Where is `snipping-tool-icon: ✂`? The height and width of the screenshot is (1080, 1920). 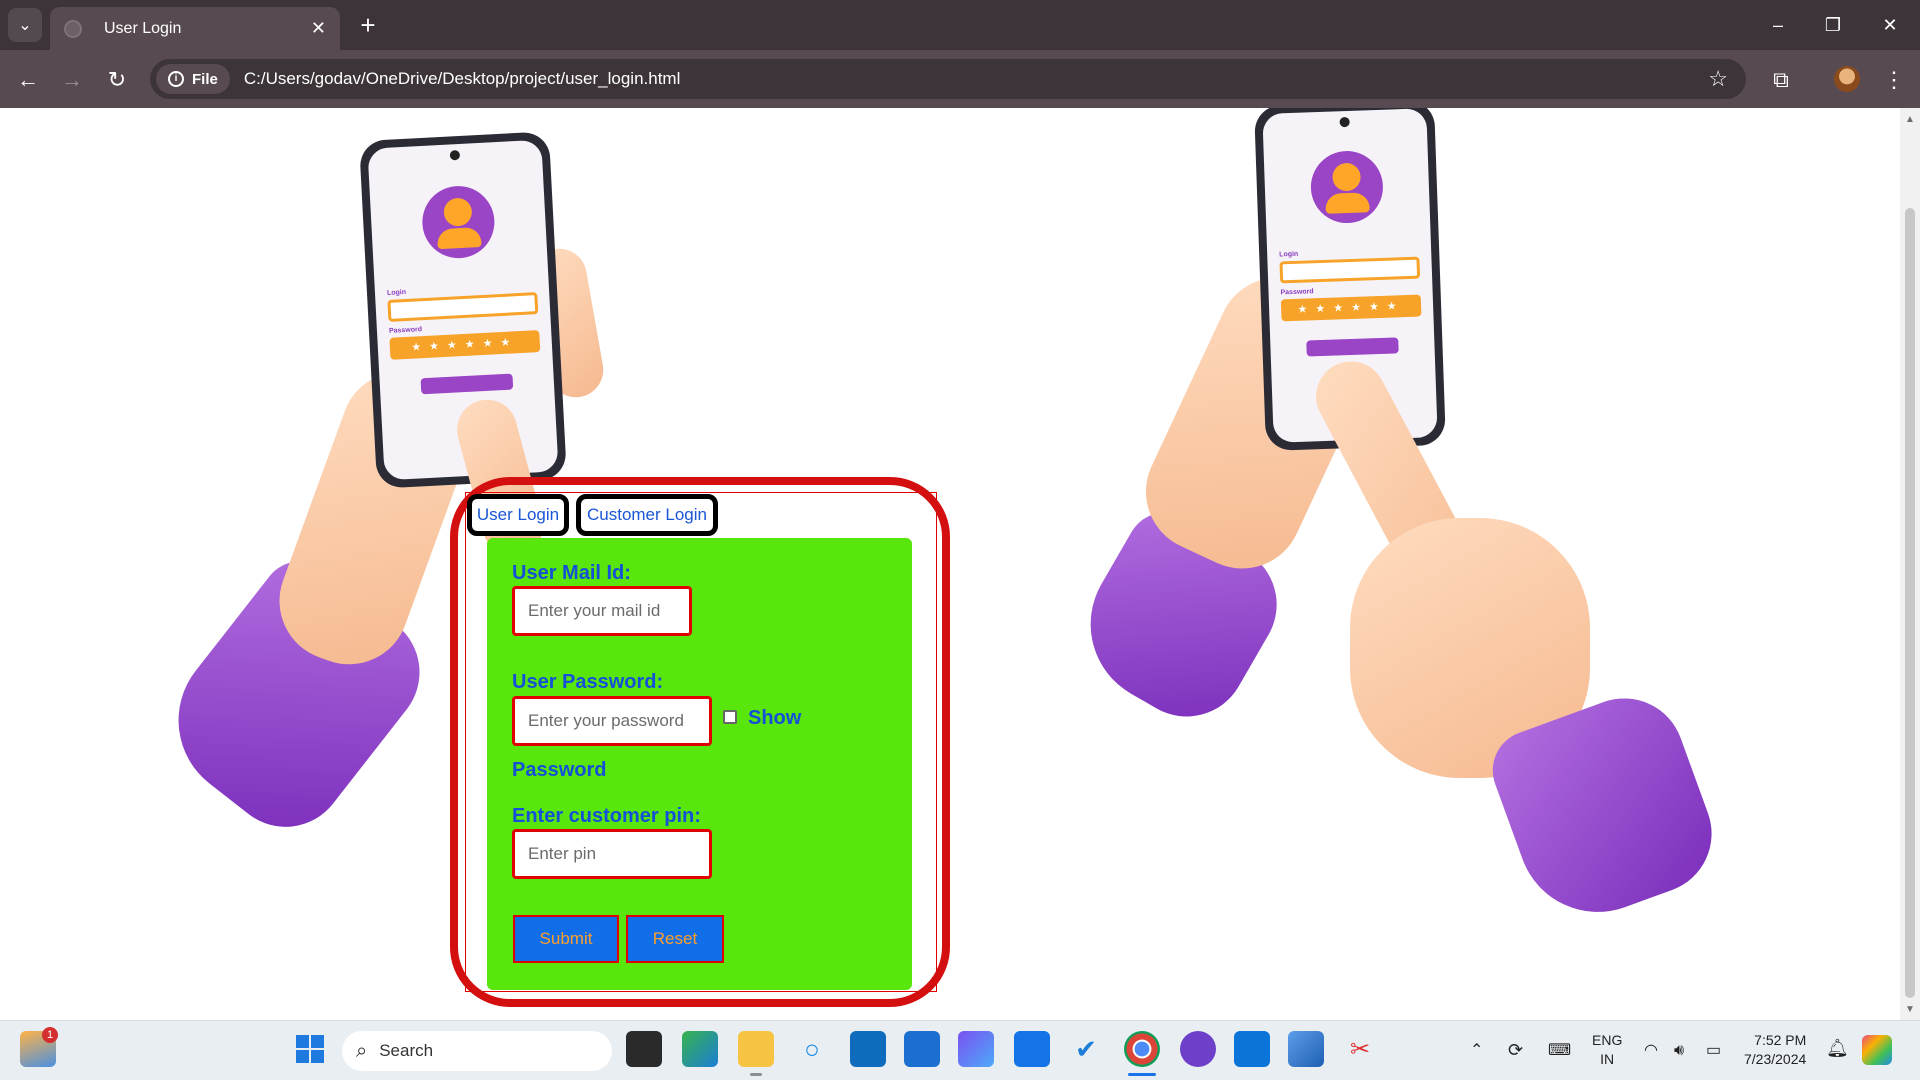 snipping-tool-icon: ✂ is located at coordinates (1360, 1049).